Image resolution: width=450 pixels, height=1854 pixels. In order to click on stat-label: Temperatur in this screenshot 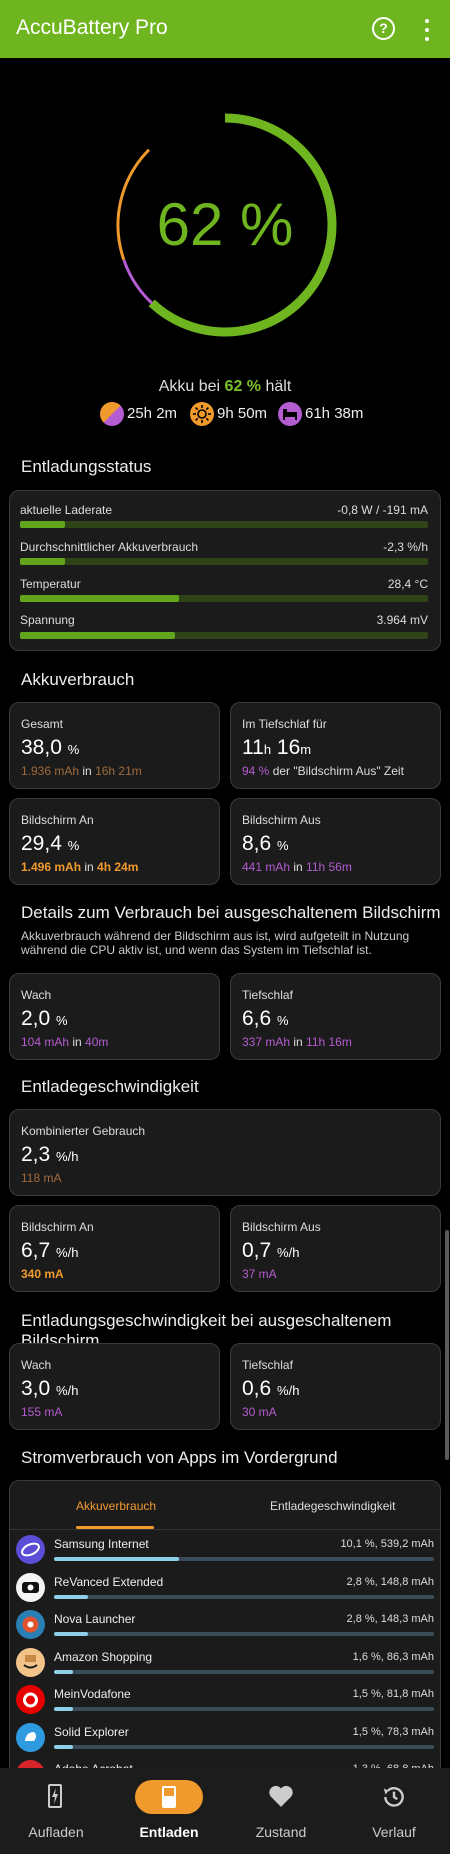, I will do `click(50, 584)`.